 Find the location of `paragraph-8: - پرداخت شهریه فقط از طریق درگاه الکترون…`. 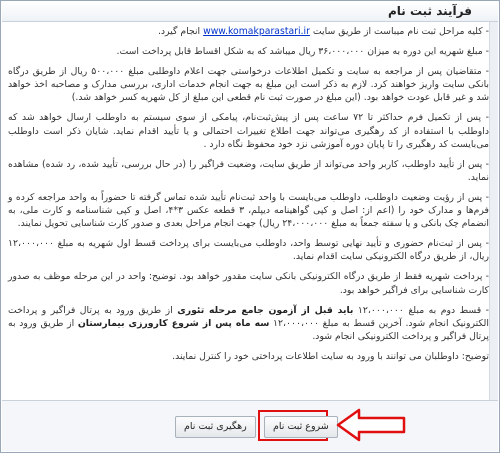

paragraph-8: - پرداخت شهریه فقط از طریق درگاه الکترون… is located at coordinates (248, 283).